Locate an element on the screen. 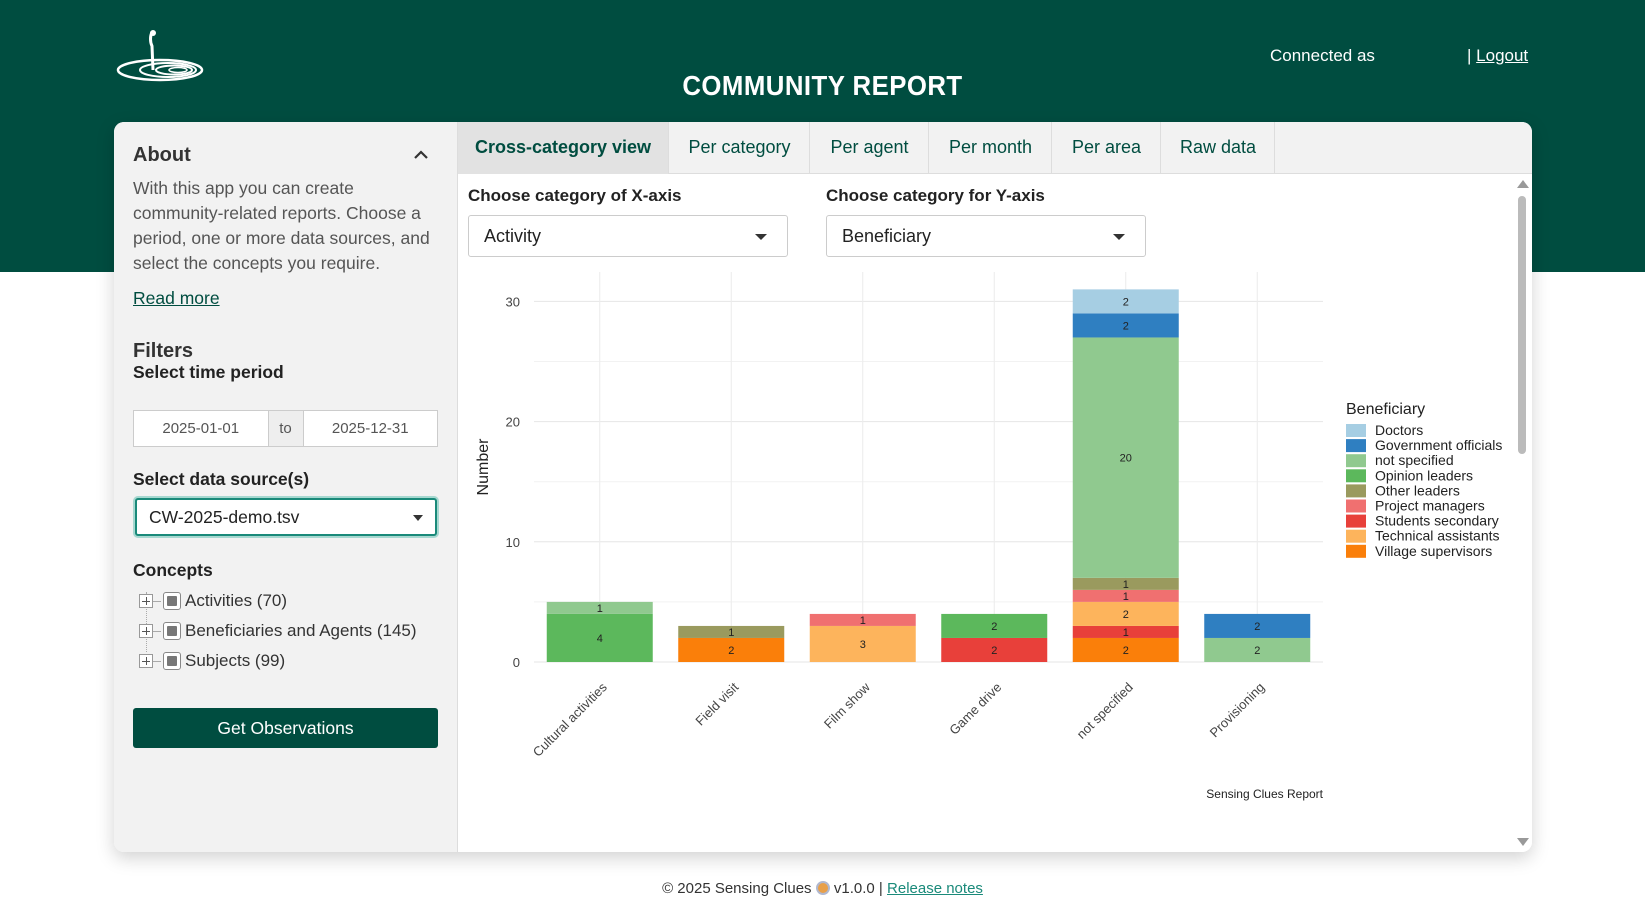 This screenshot has height=908, width=1645. x-tick-label: Game drive is located at coordinates (975, 709).